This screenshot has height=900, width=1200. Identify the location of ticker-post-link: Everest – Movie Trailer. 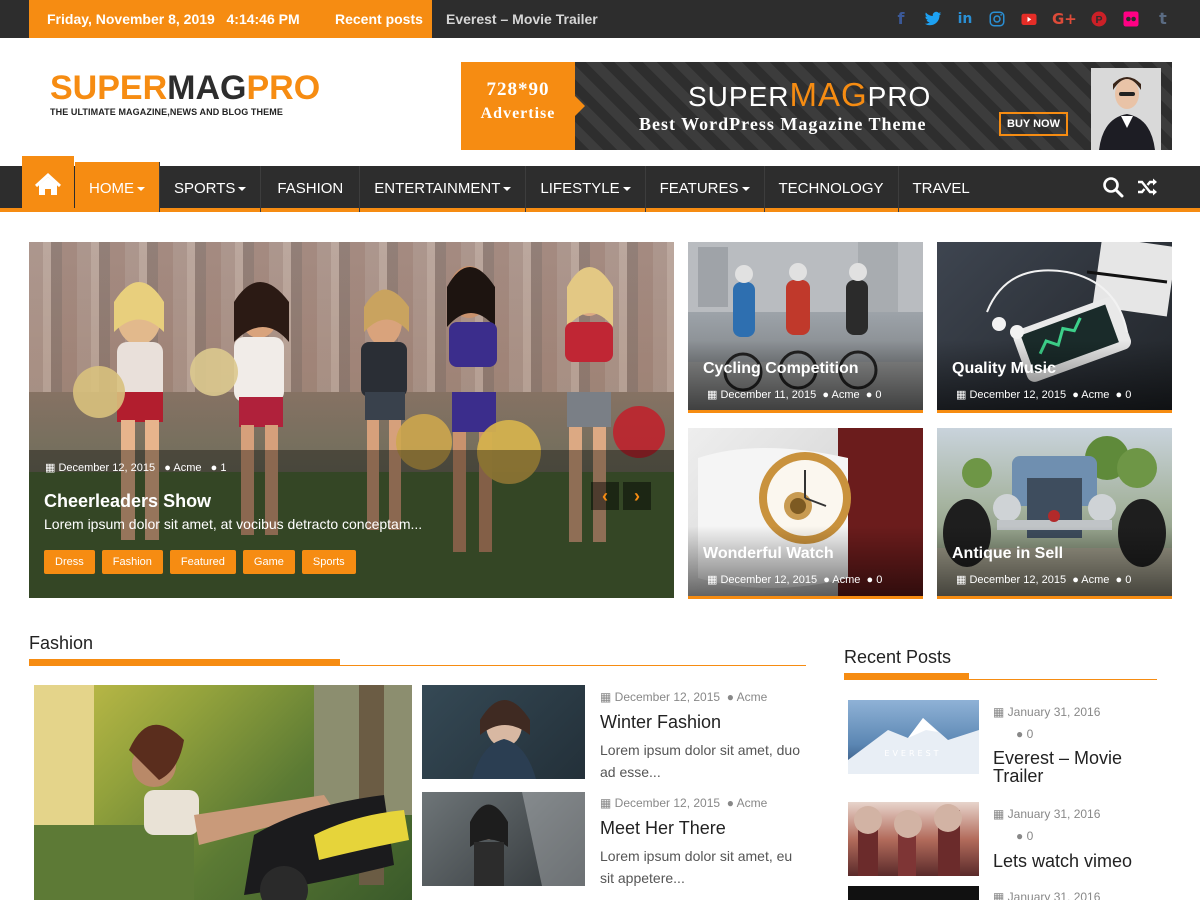
(522, 19).